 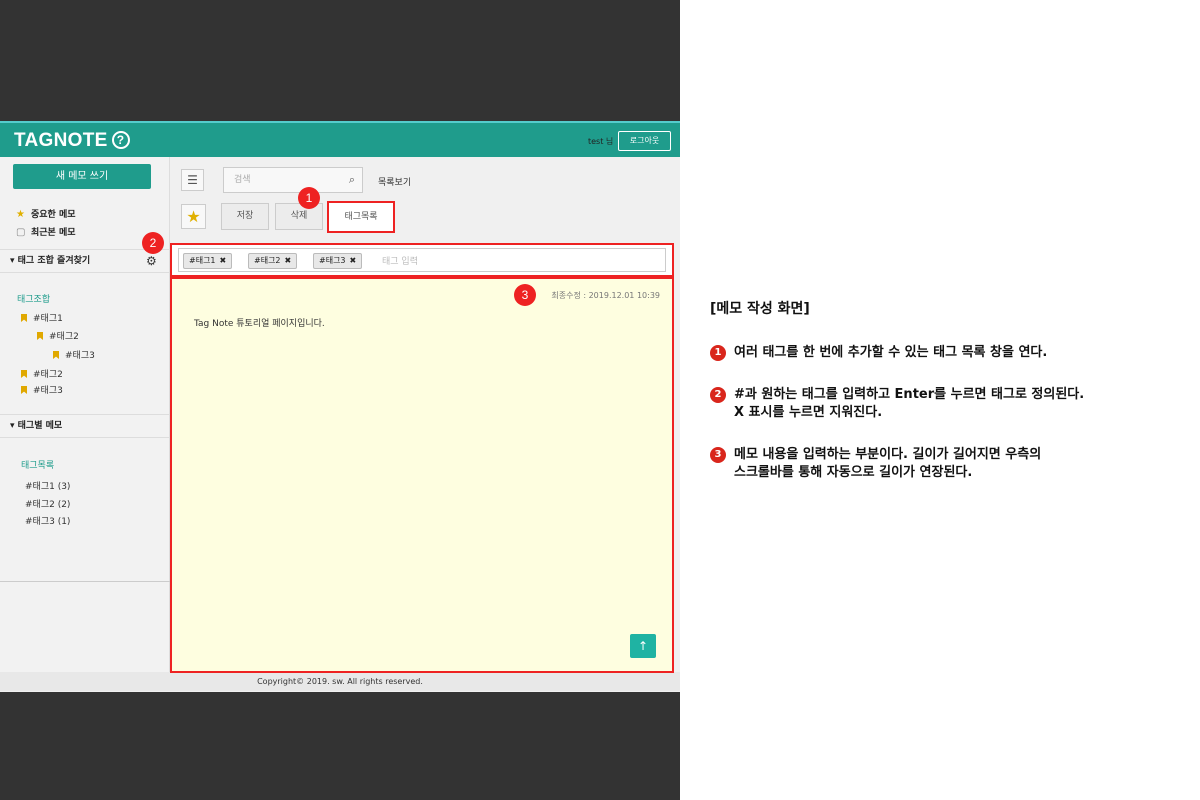 I want to click on search-input: 검색 ⌕, so click(x=293, y=180).